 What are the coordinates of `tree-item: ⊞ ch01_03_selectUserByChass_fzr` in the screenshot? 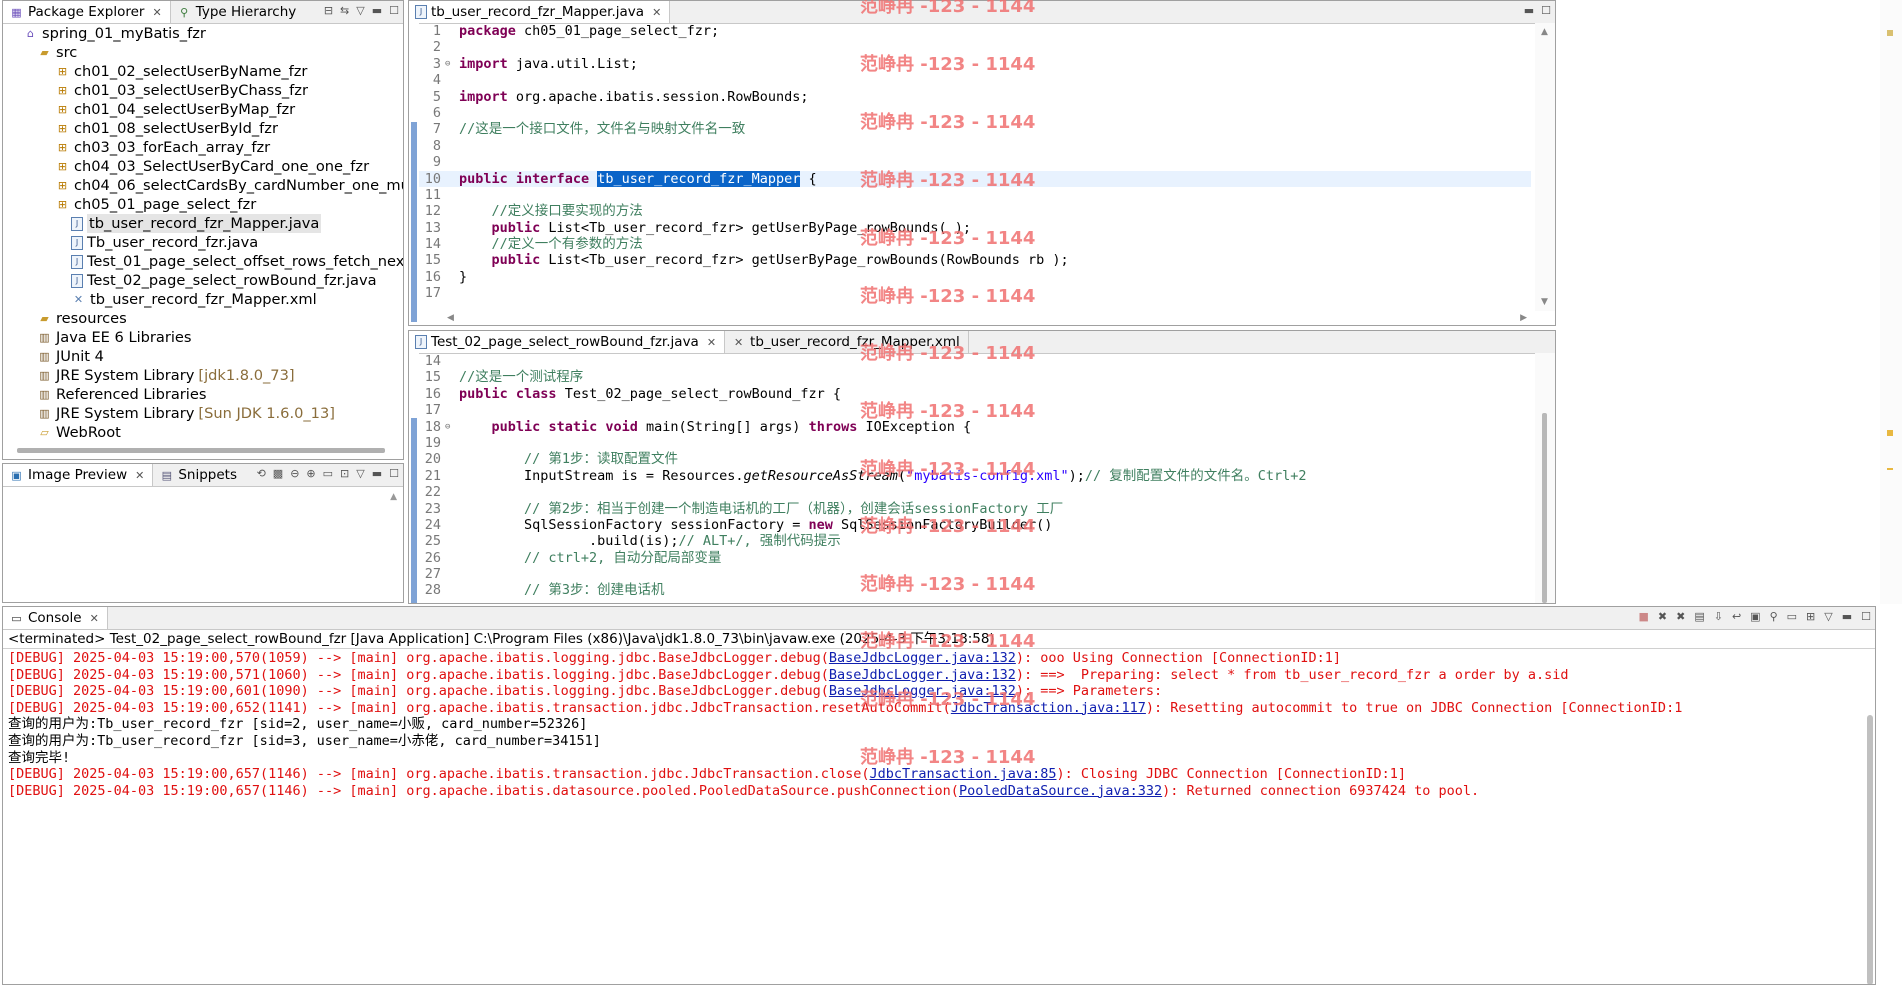 It's located at (203, 90).